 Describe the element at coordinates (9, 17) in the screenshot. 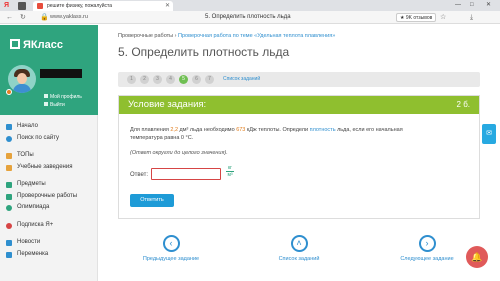

I see `back-arrow-icon: ←` at that location.